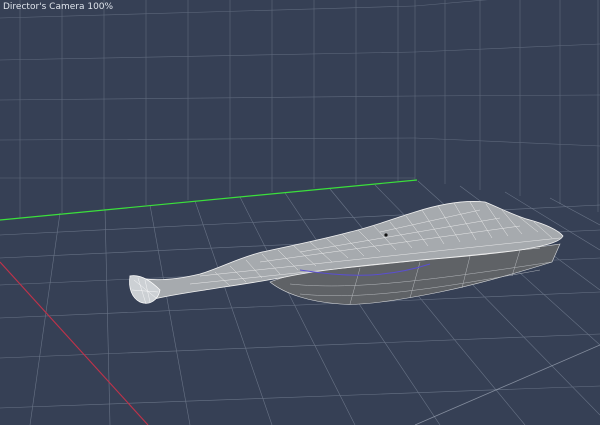 This screenshot has width=600, height=425. I want to click on mesh-pivot-marker, so click(386, 235).